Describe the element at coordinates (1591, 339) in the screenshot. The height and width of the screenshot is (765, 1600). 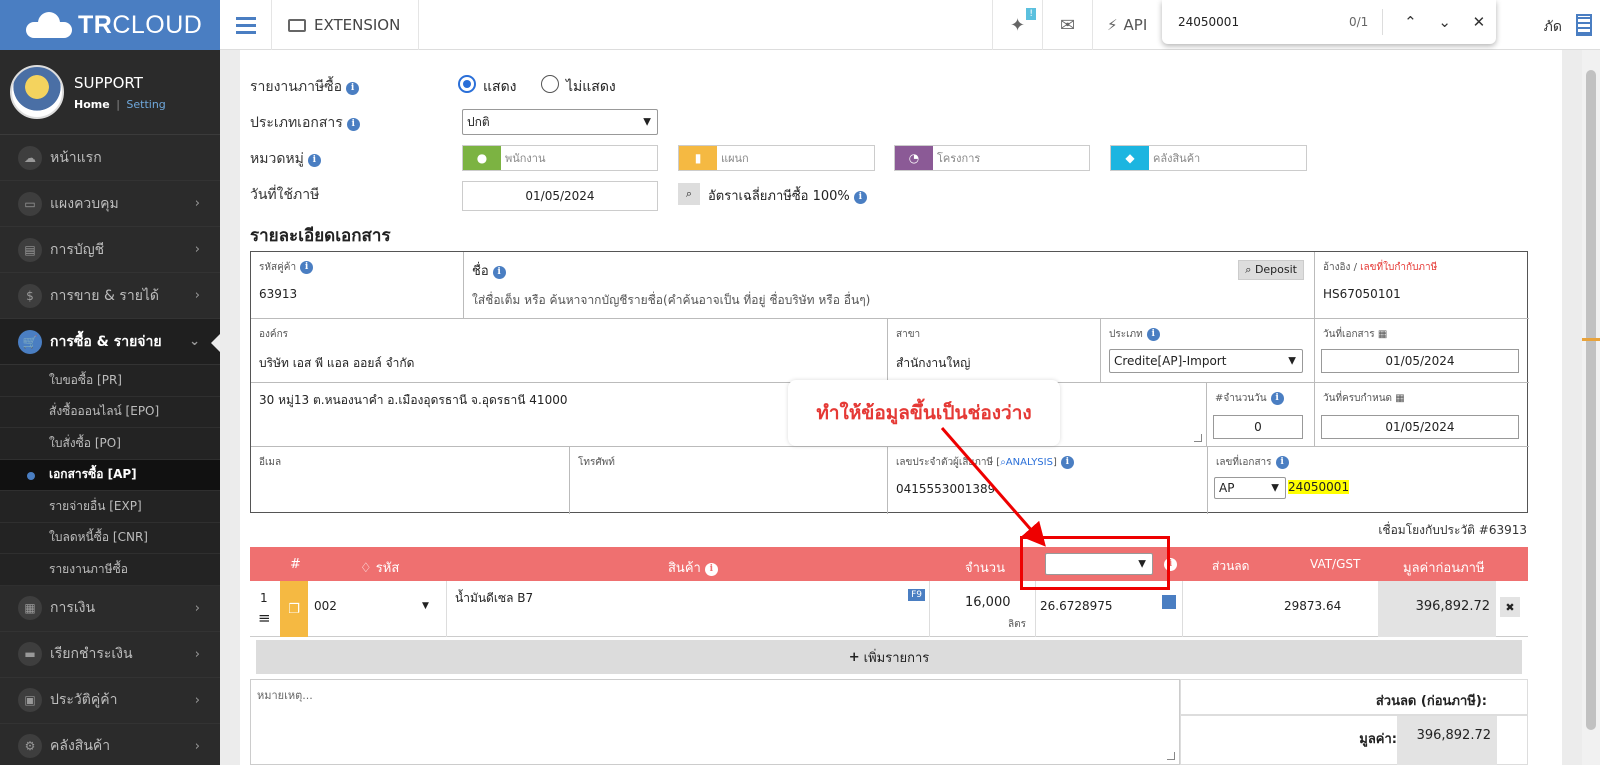
I see `find-match-marker` at that location.